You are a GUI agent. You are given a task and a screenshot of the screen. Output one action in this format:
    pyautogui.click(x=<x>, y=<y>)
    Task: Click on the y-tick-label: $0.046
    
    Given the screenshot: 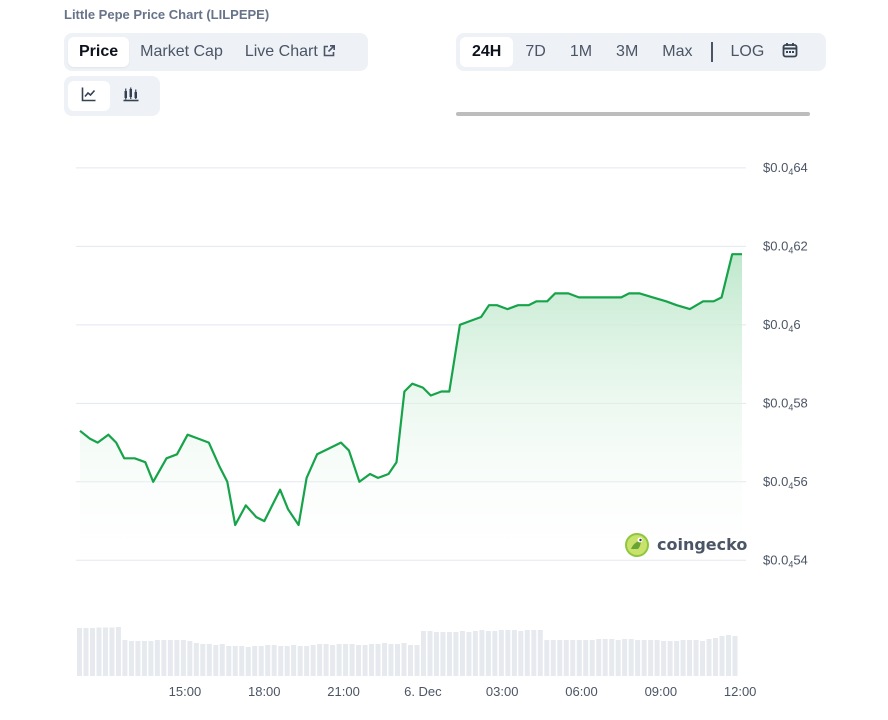 What is the action you would take?
    pyautogui.click(x=782, y=325)
    